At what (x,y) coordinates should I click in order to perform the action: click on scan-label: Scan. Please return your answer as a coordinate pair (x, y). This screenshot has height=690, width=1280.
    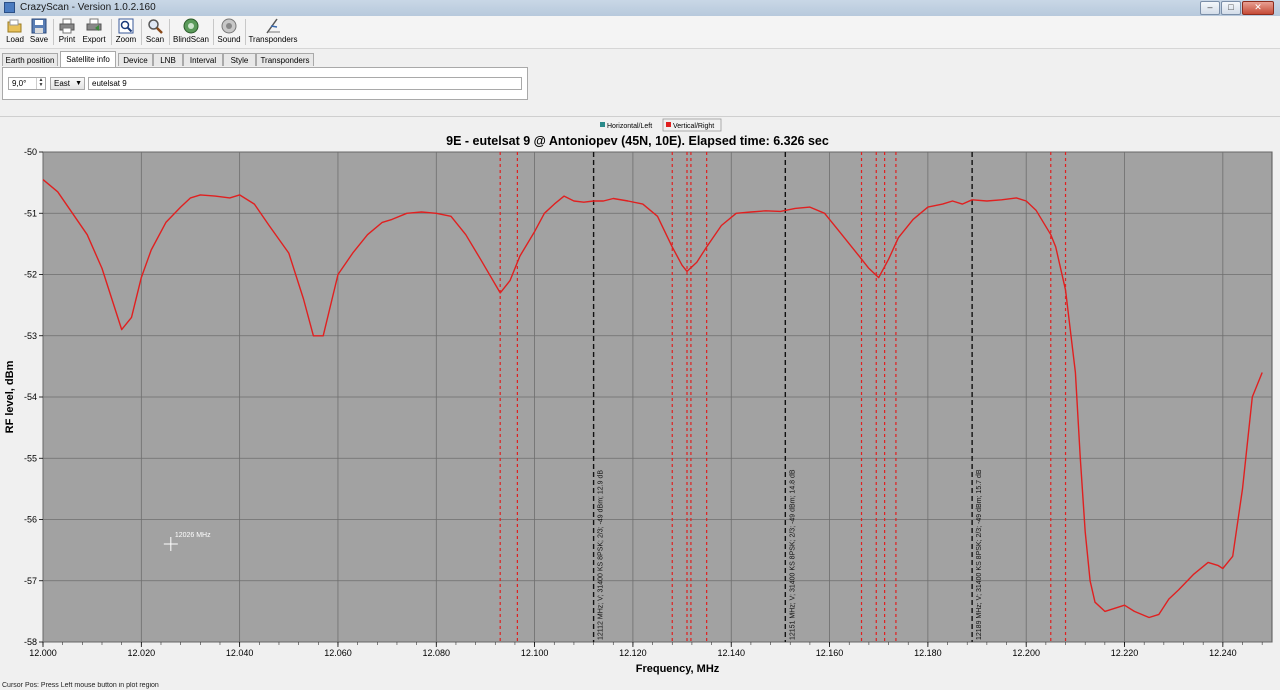
    Looking at the image, I should click on (155, 39).